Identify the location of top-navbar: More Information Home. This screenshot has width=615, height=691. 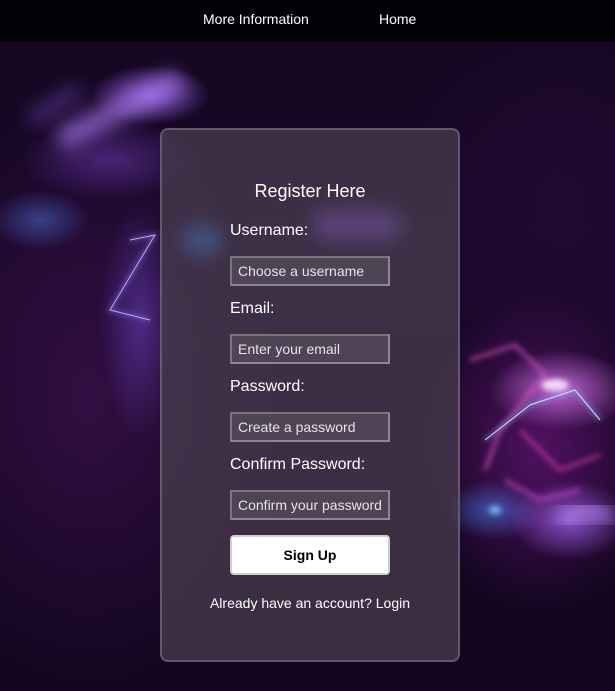
(307, 21).